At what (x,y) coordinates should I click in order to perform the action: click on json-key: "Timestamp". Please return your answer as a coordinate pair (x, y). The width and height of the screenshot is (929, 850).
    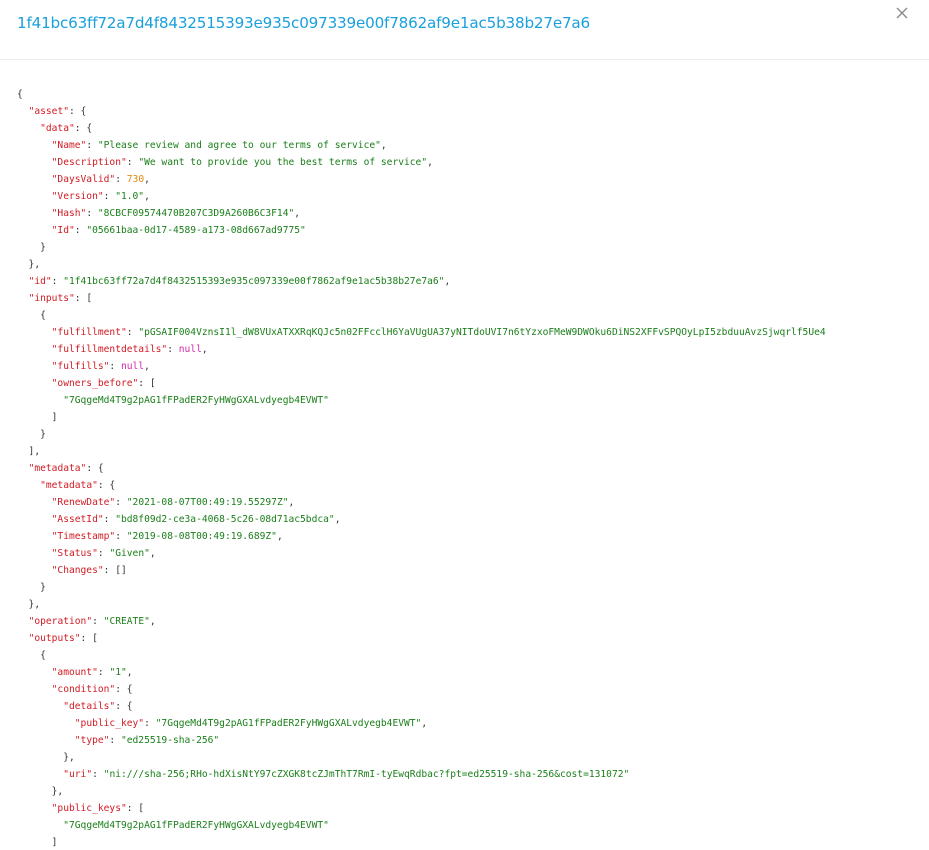
    Looking at the image, I should click on (83, 536).